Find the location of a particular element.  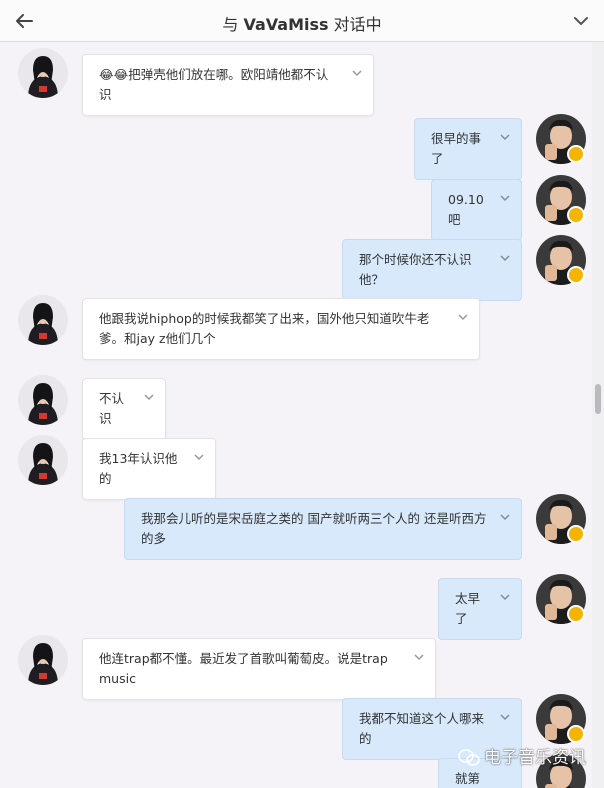

message-bubble: 那个时候你还不认识他？ is located at coordinates (432, 270).